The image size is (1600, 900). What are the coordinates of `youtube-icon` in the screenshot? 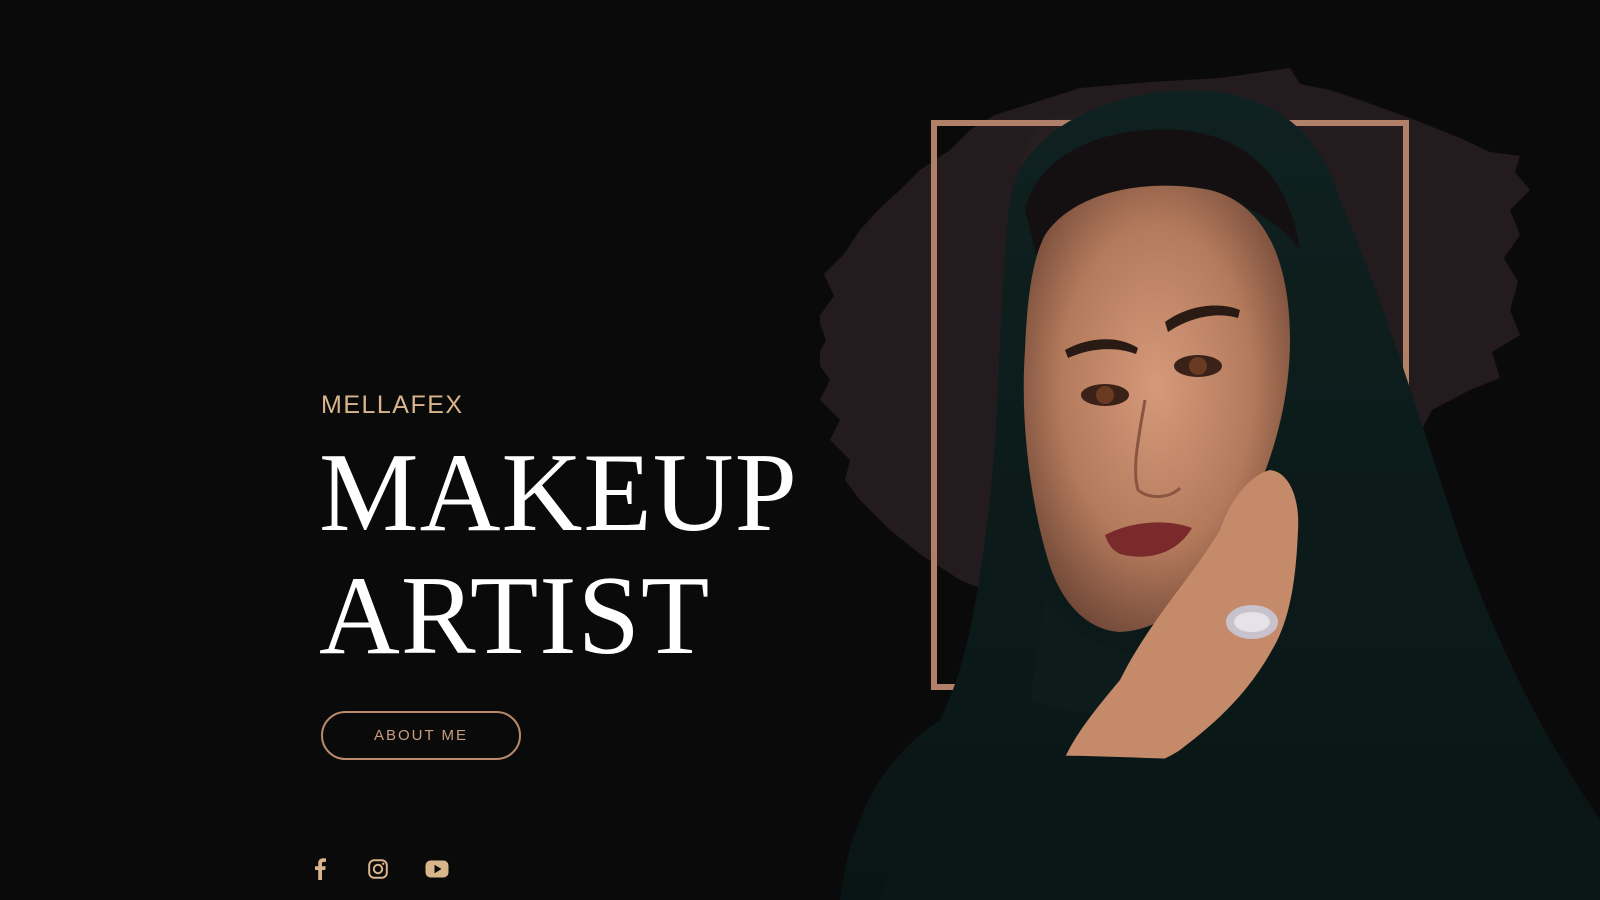 It's located at (437, 869).